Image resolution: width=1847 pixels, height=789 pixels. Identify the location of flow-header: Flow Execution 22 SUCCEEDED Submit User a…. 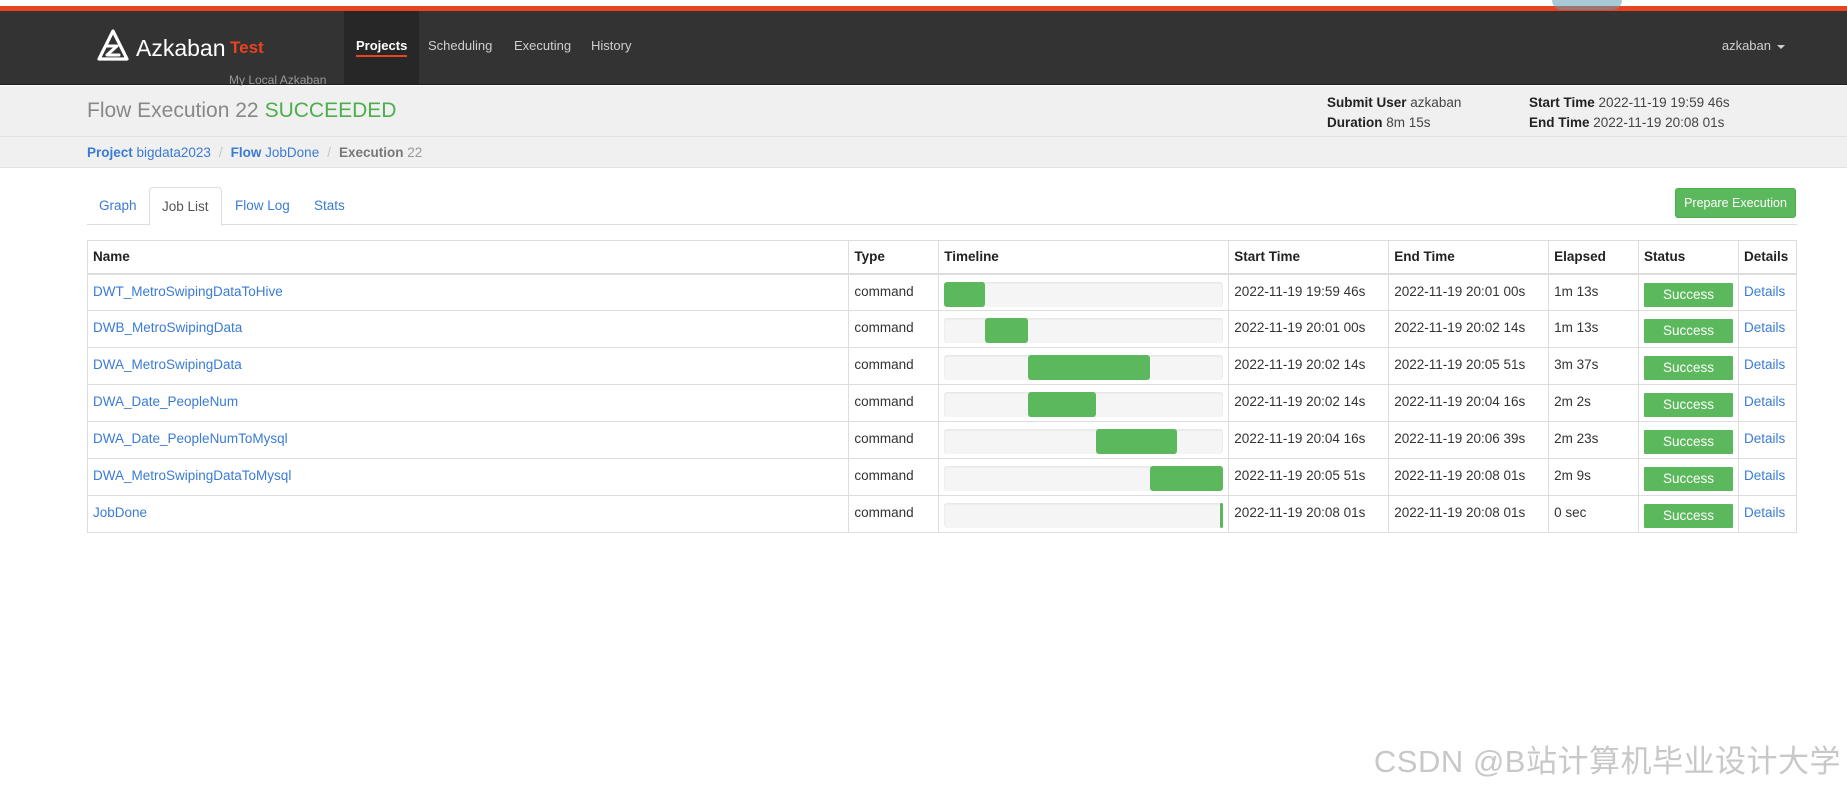
(923, 111).